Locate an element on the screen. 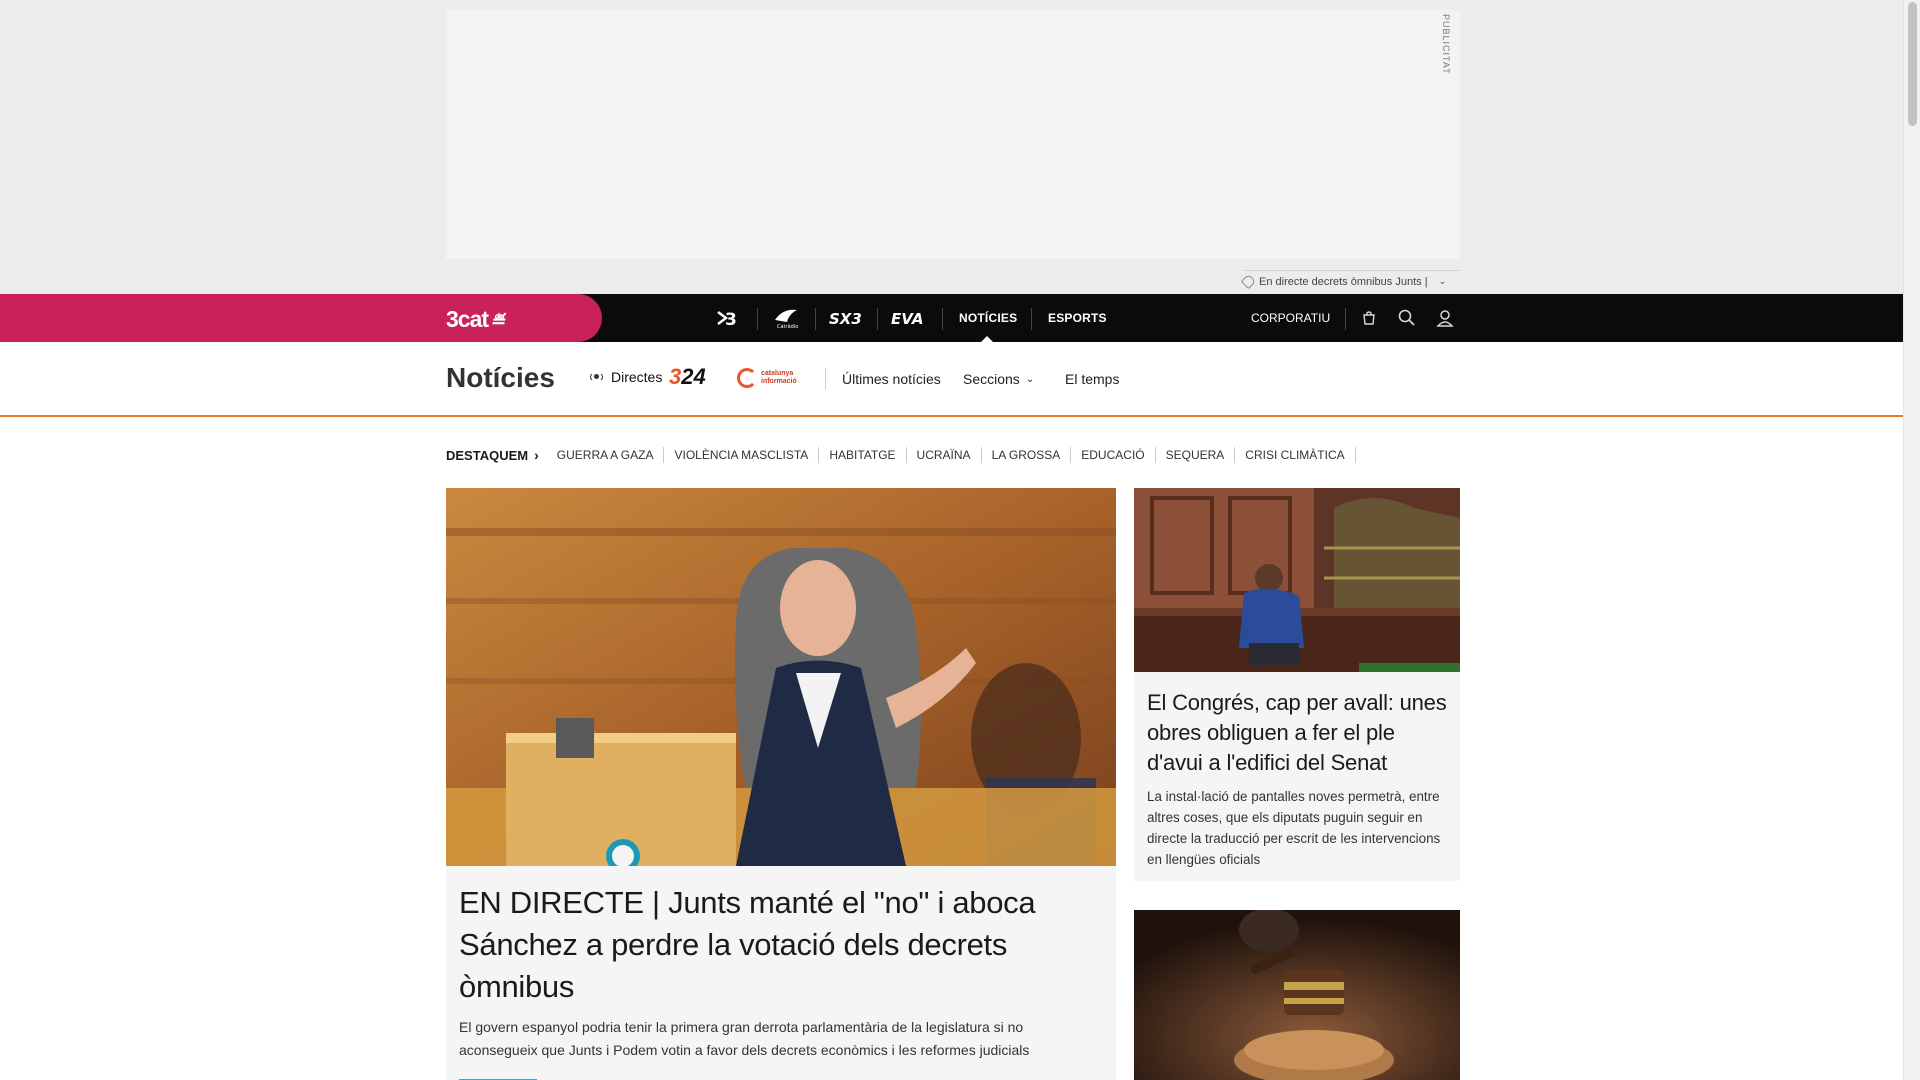 The height and width of the screenshot is (1080, 1920). catradio-logo-icon: Catràdio is located at coordinates (786, 319).